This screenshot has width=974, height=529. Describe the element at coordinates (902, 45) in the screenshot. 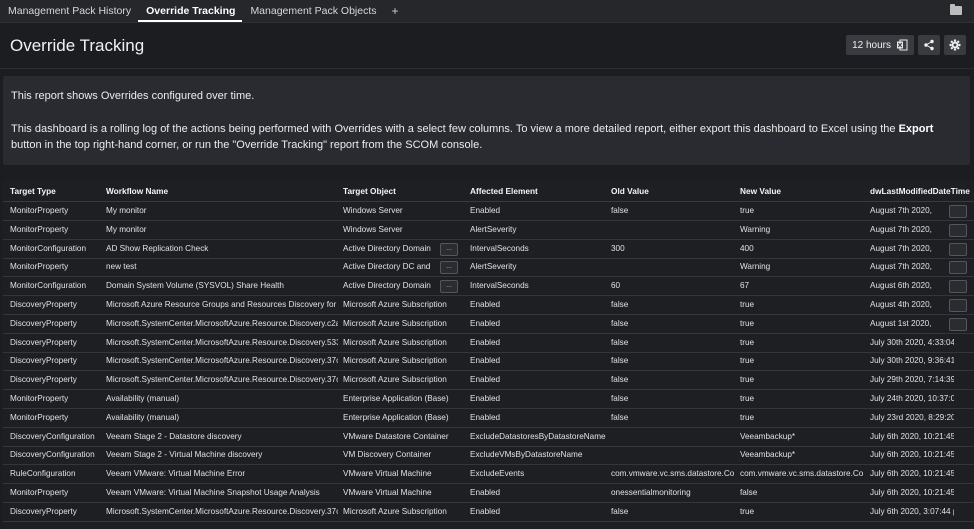

I see `excel-export-icon` at that location.